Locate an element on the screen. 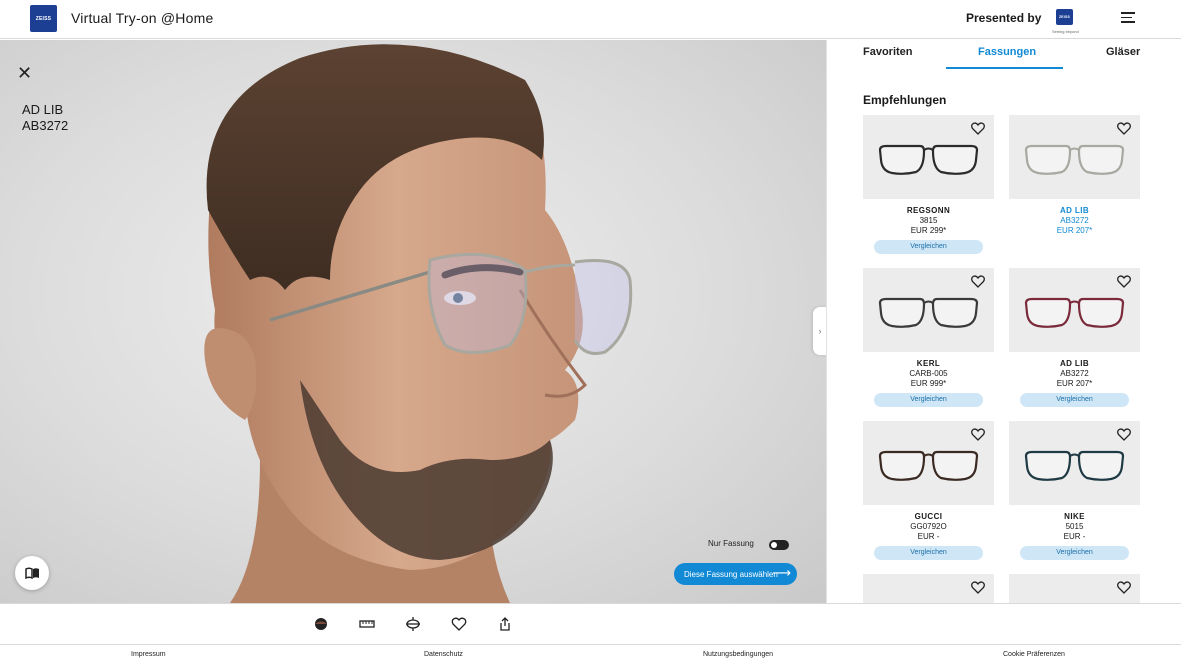 The width and height of the screenshot is (1181, 664). partner-logo-text: ZEISS is located at coordinates (1064, 17).